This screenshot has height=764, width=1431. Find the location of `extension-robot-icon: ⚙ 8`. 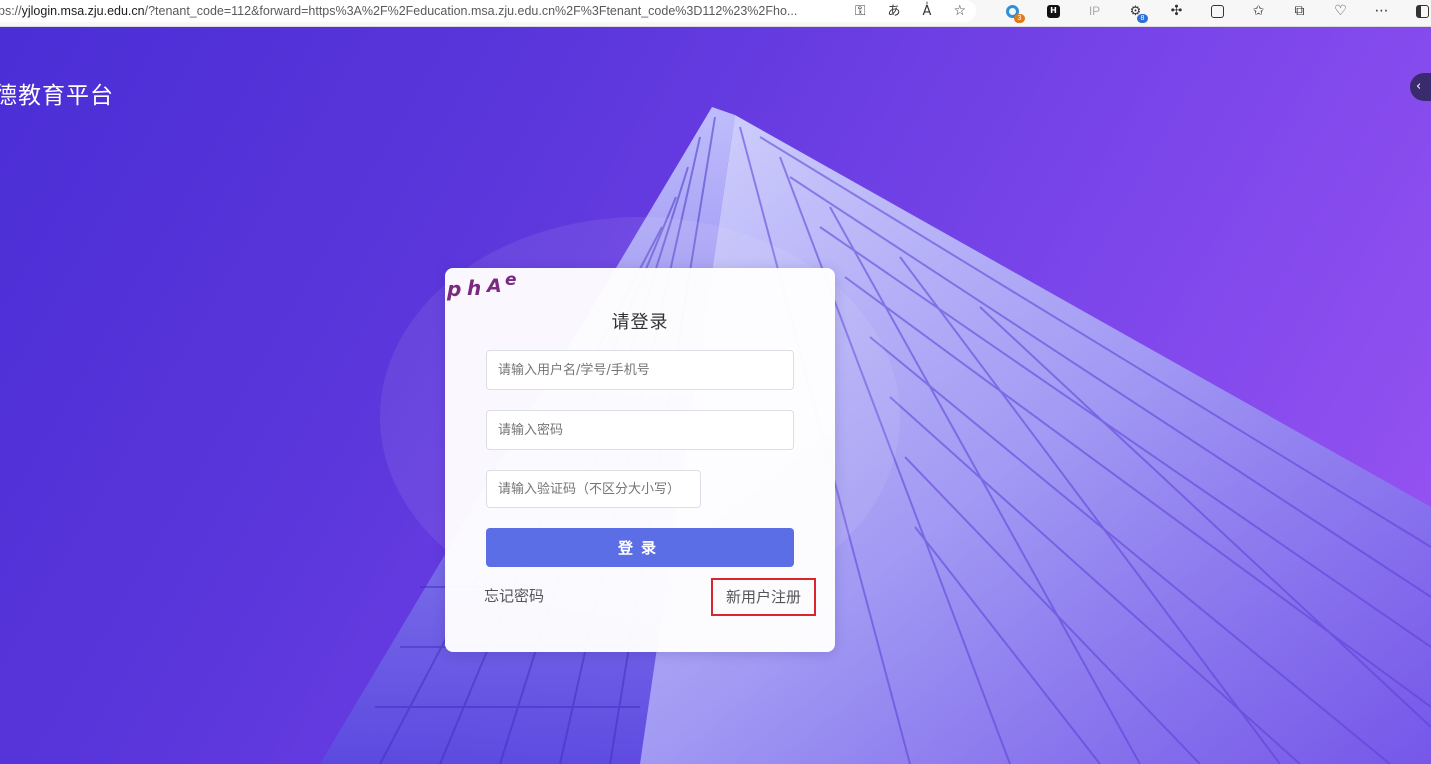

extension-robot-icon: ⚙ 8 is located at coordinates (1135, 14).